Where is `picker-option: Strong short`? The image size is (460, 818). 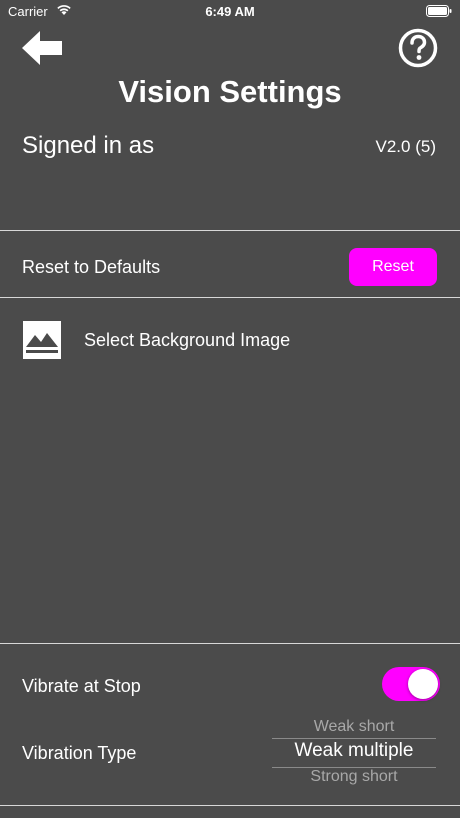 picker-option: Strong short is located at coordinates (354, 777).